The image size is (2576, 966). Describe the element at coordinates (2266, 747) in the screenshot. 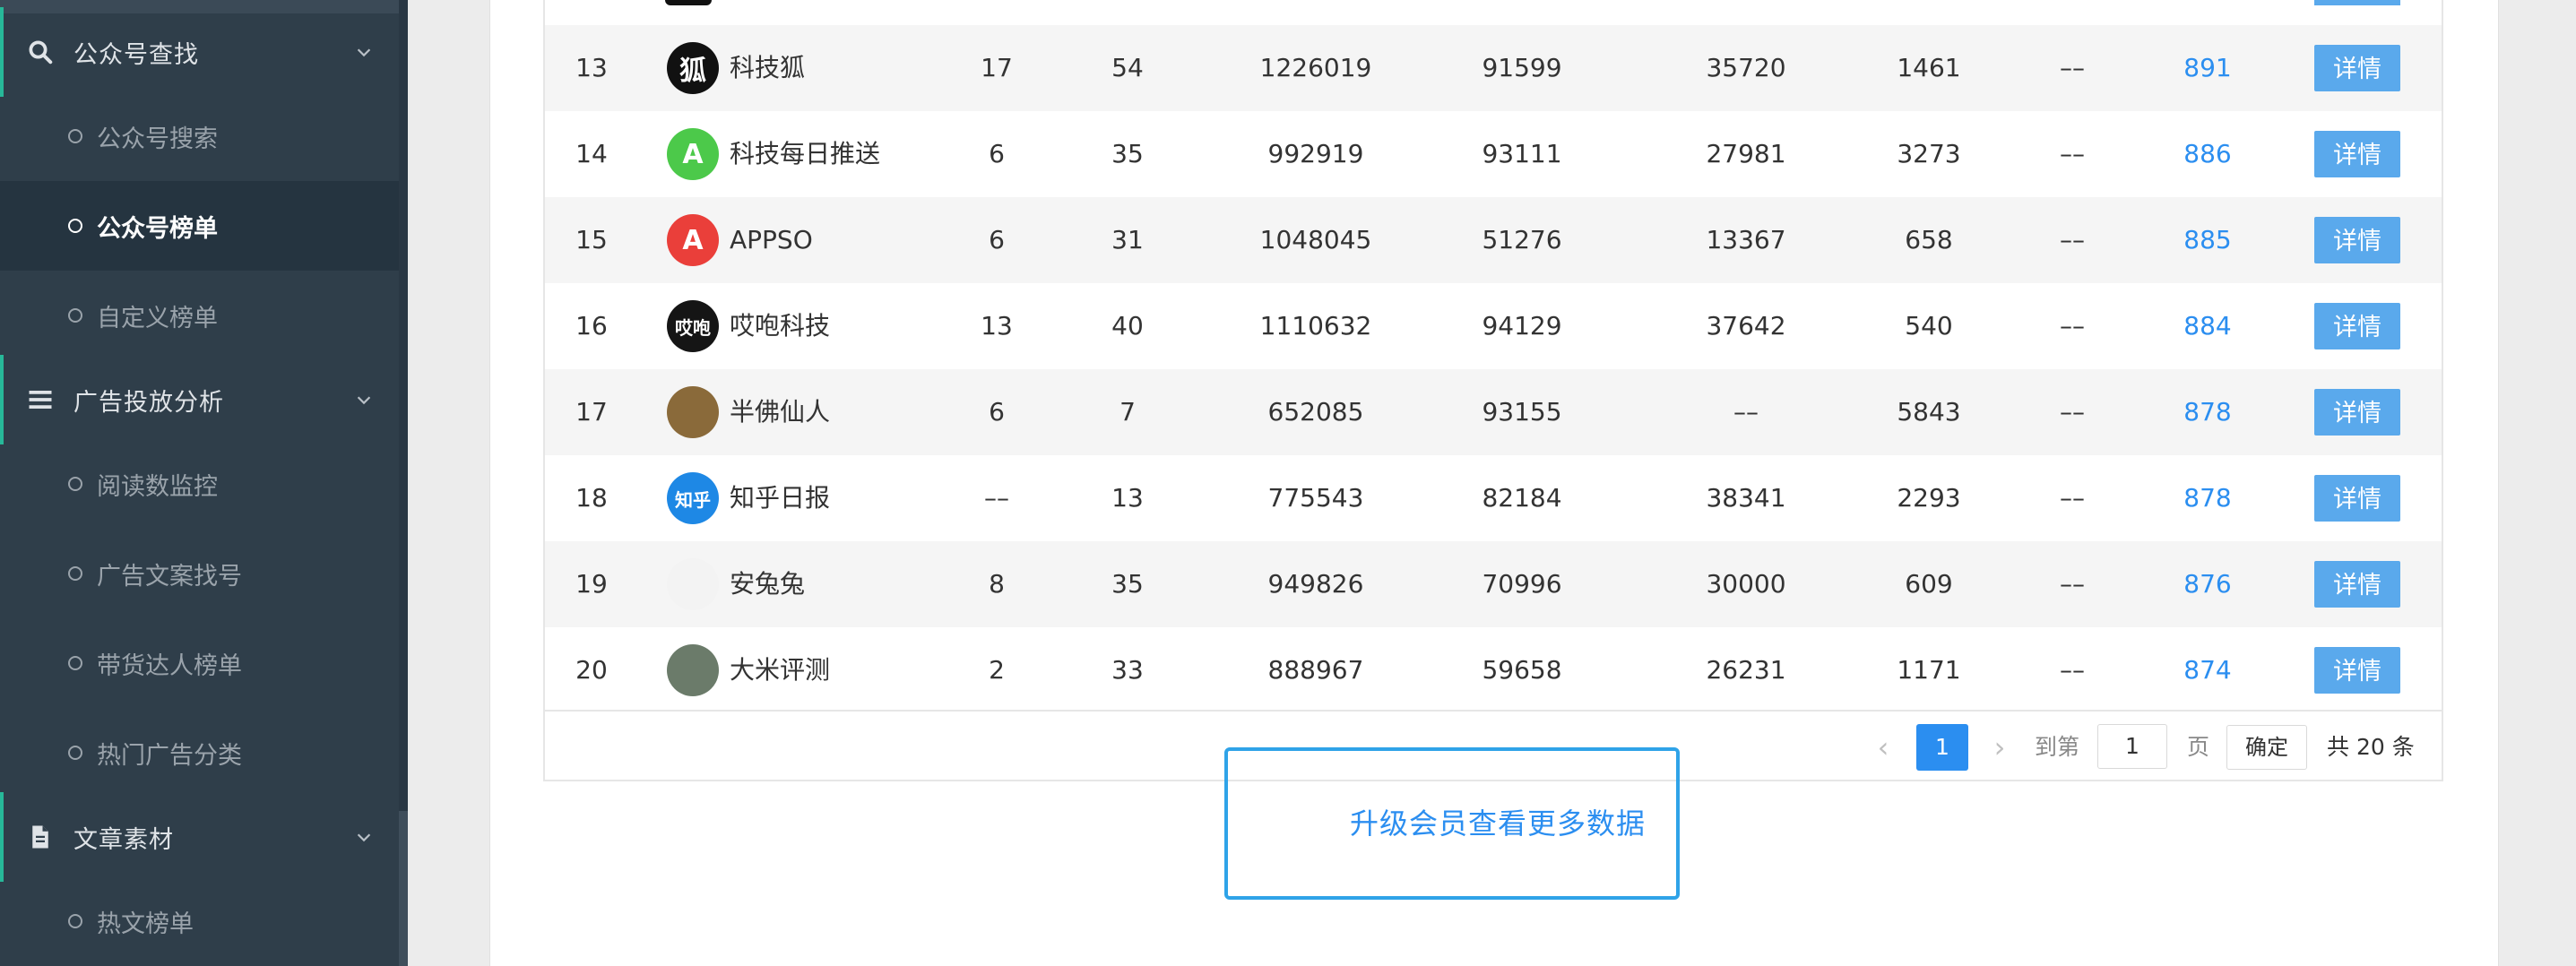

I see `confirm-button: 确定` at that location.